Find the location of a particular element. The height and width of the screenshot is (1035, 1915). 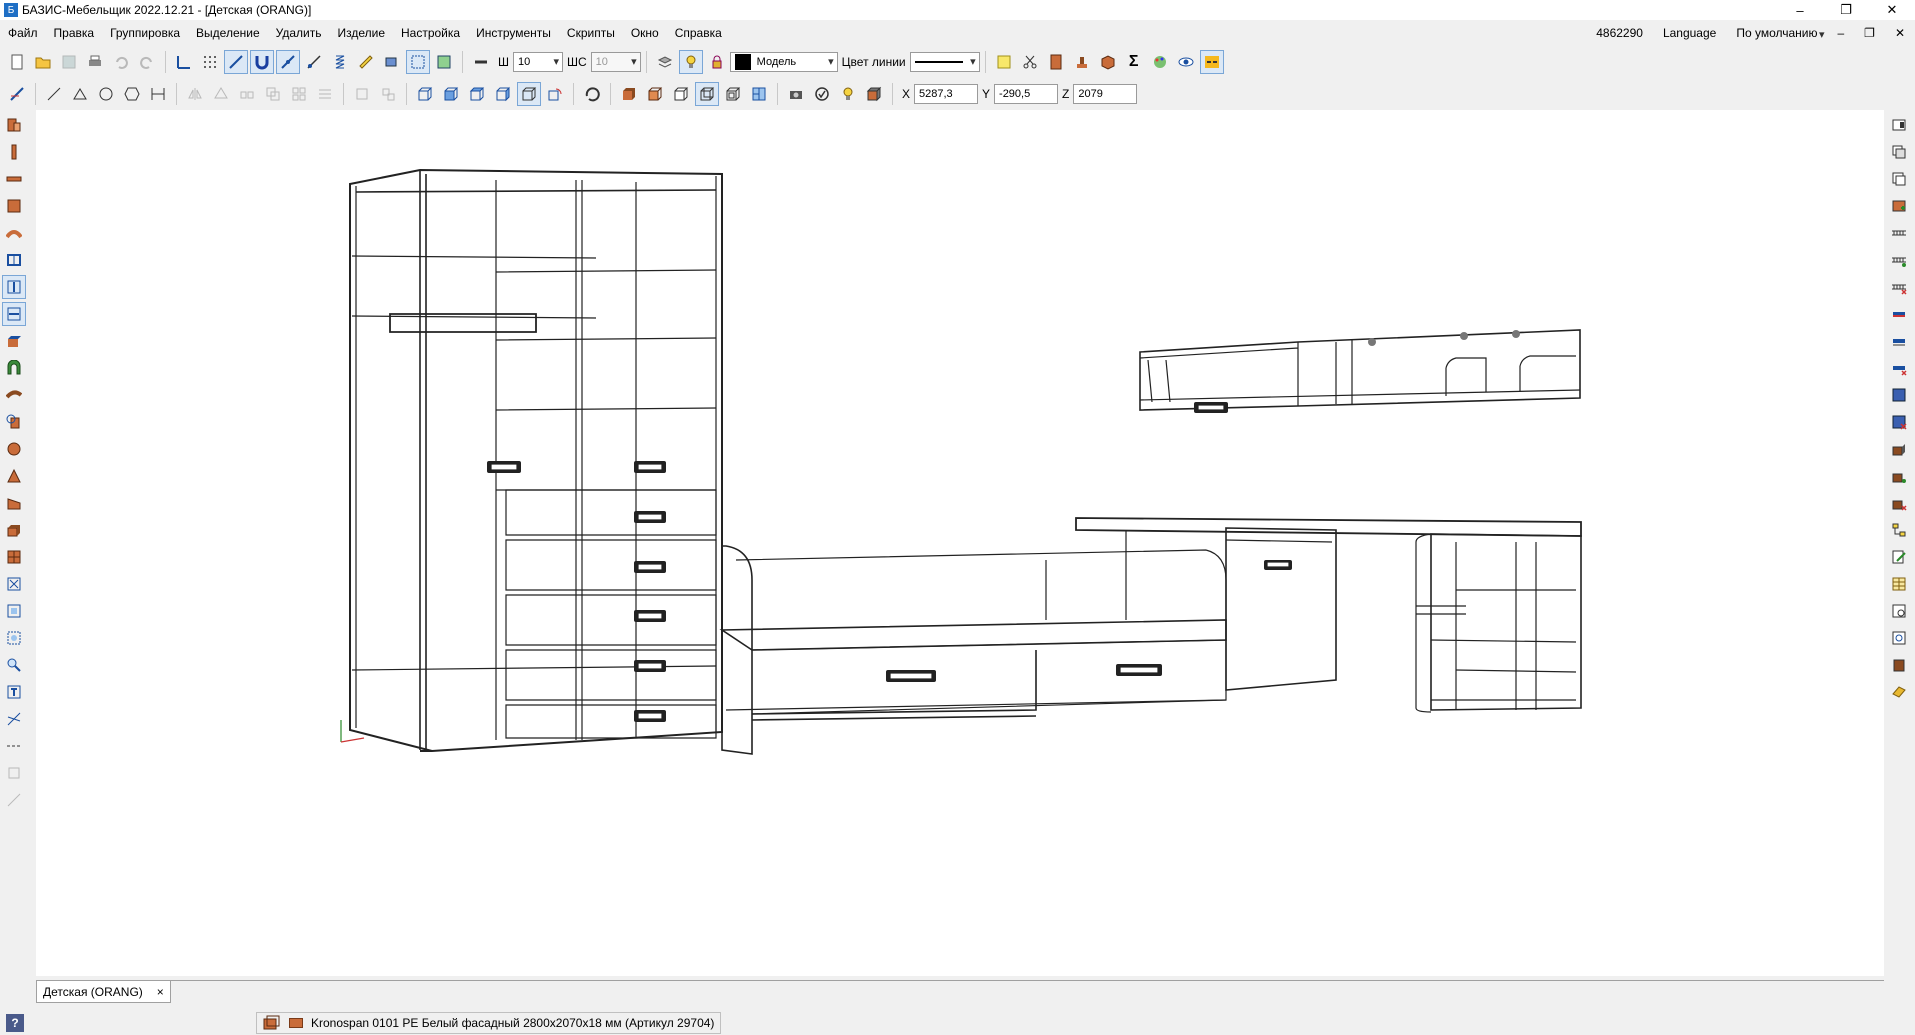

panel-add-icon is located at coordinates (1899, 206).